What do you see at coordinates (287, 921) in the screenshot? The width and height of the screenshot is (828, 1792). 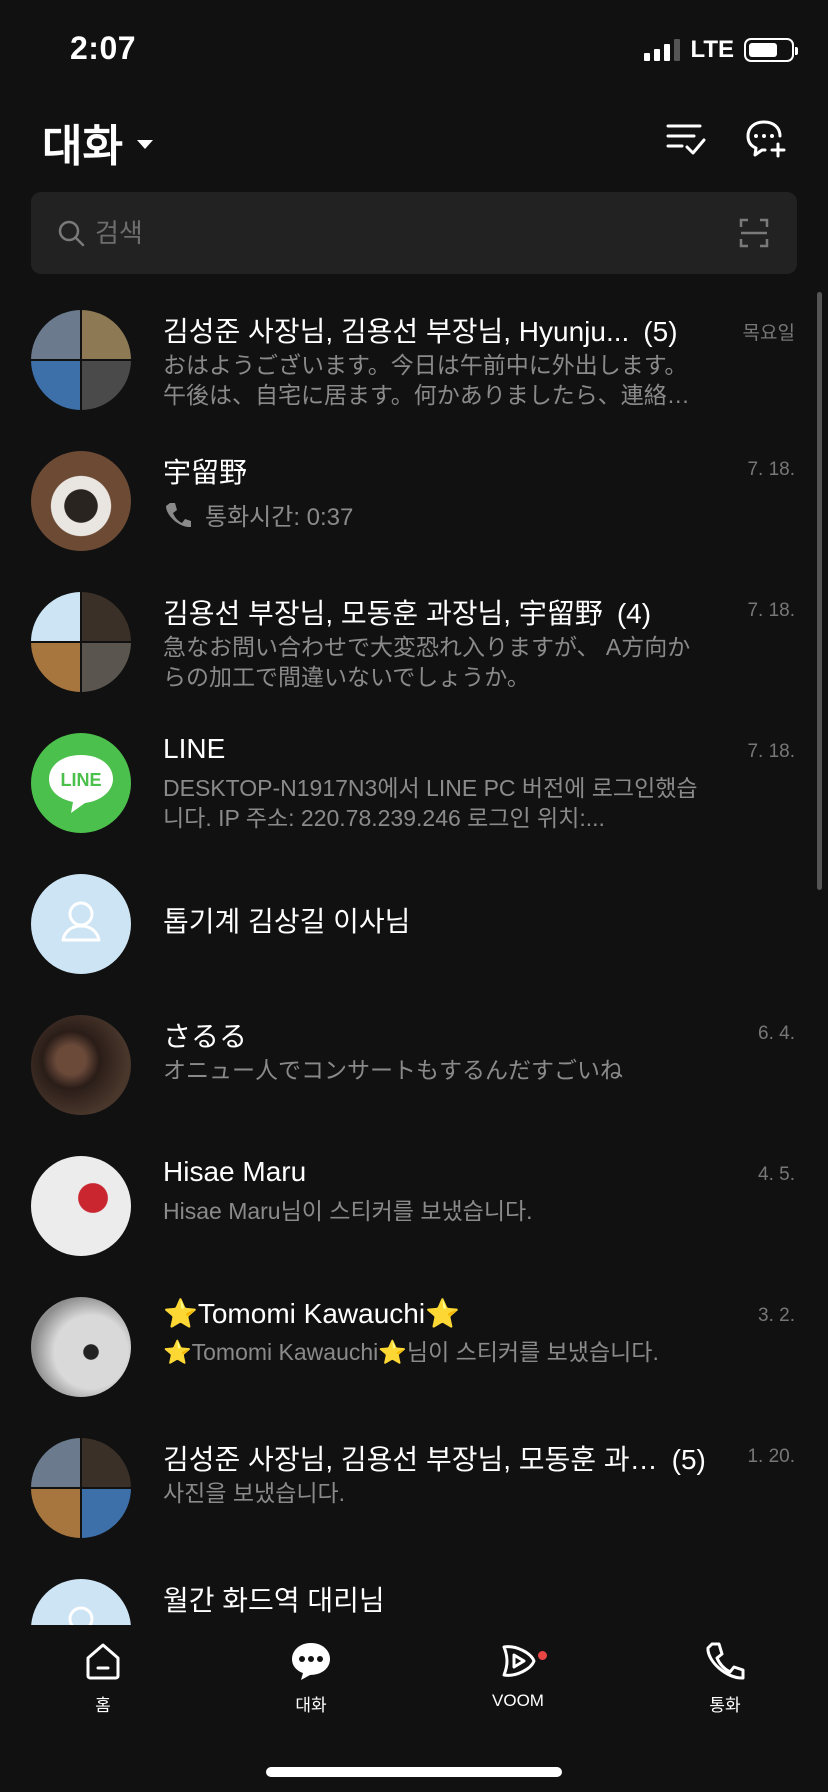 I see `chat-name: 톱기계 김상길 이사님` at bounding box center [287, 921].